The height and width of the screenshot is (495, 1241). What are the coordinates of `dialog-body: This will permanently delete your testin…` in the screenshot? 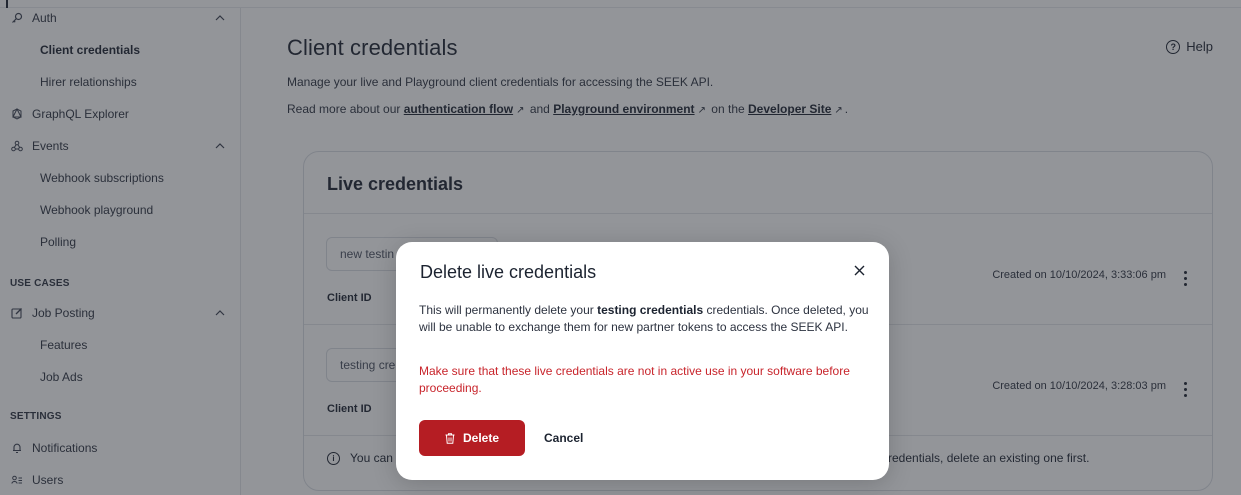 It's located at (645, 319).